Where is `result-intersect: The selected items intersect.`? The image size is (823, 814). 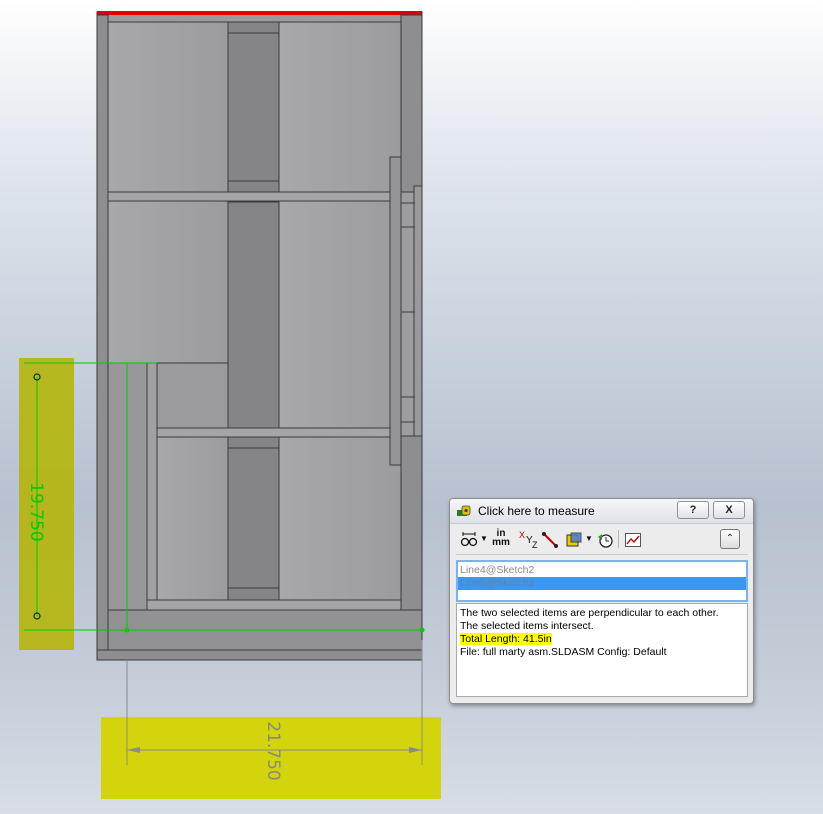
result-intersect: The selected items intersect. is located at coordinates (527, 626).